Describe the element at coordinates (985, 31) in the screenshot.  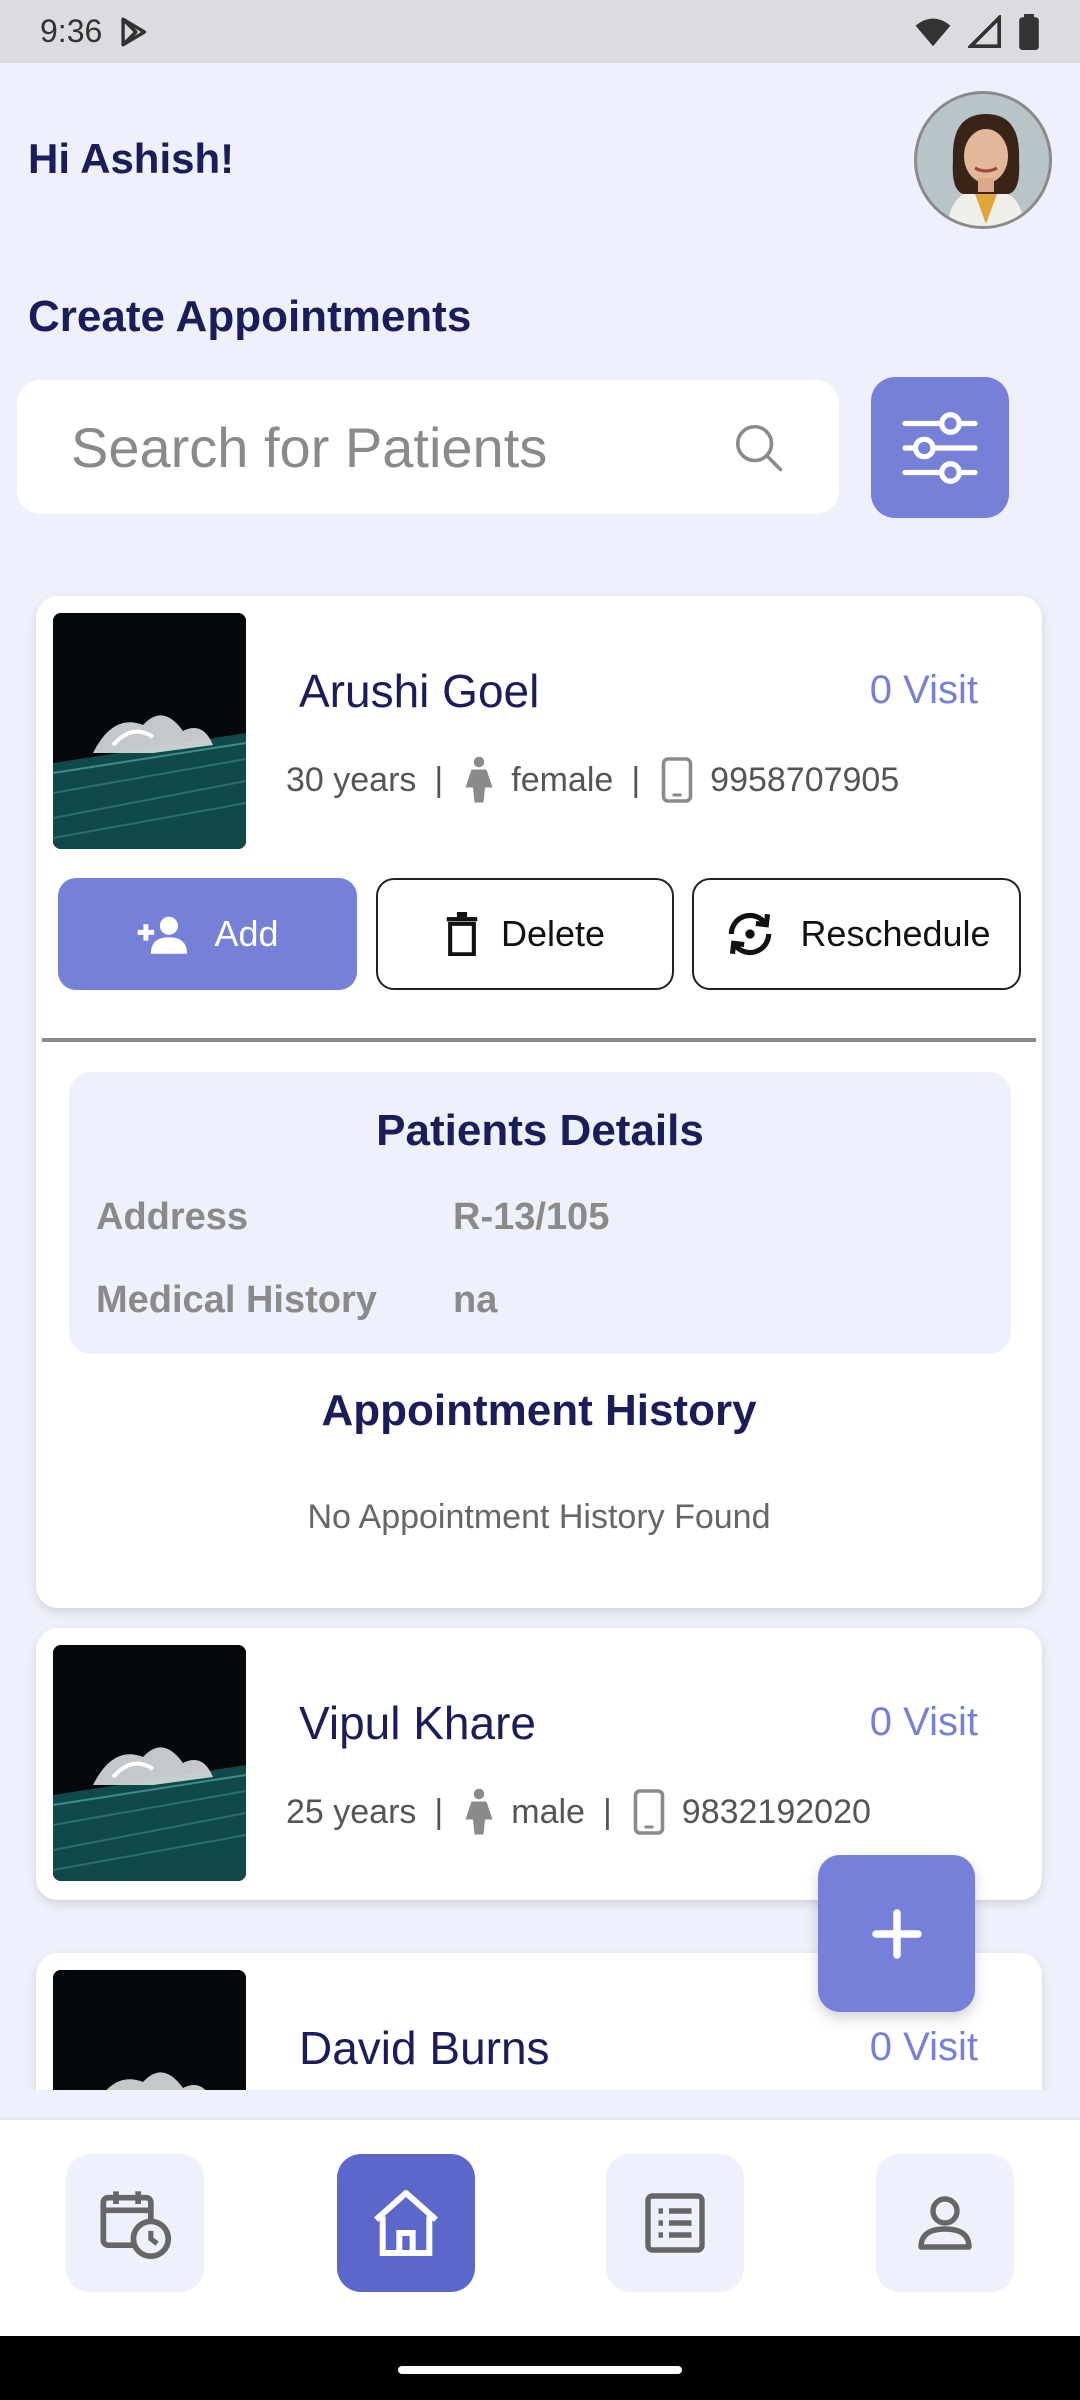
I see `signal-icon` at that location.